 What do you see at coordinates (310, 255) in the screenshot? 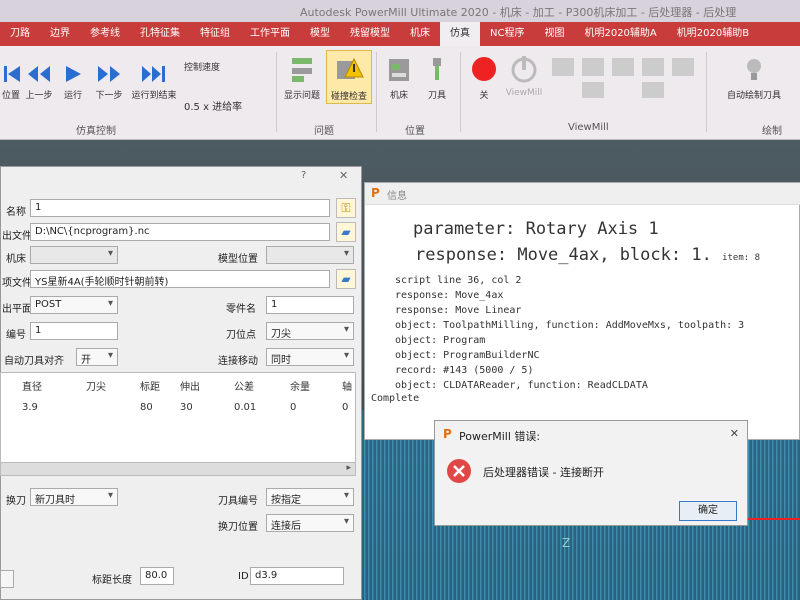
I see `model-position-select` at bounding box center [310, 255].